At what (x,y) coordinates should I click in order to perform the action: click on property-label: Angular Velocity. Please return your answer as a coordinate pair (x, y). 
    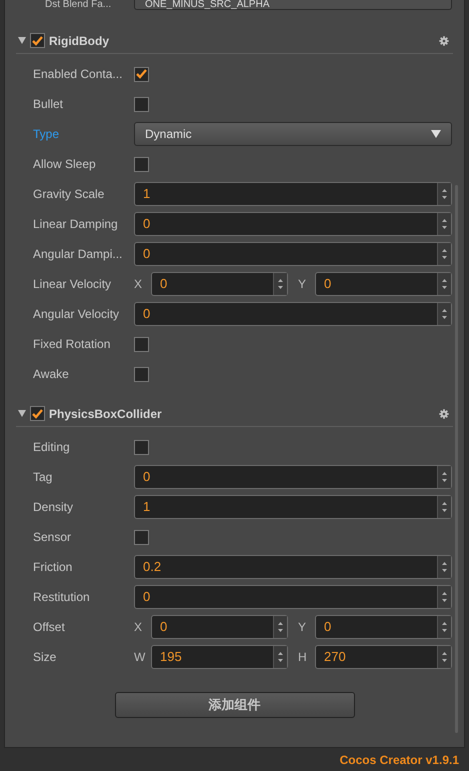
    Looking at the image, I should click on (76, 314).